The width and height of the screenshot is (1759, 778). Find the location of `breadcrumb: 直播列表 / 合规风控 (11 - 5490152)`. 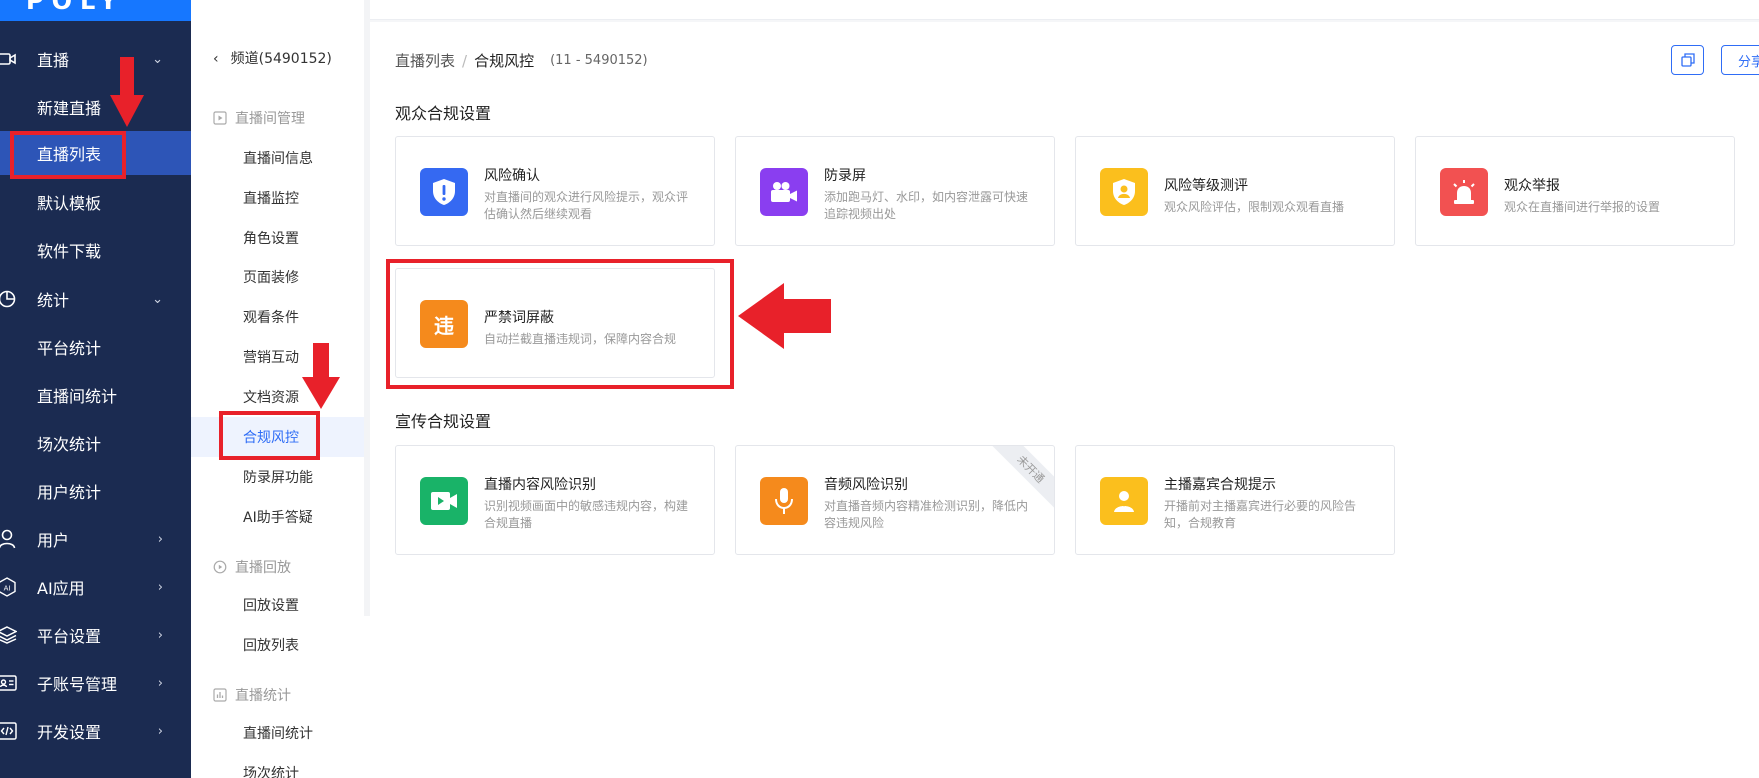

breadcrumb: 直播列表 / 合规风控 (11 - 5490152) is located at coordinates (521, 60).